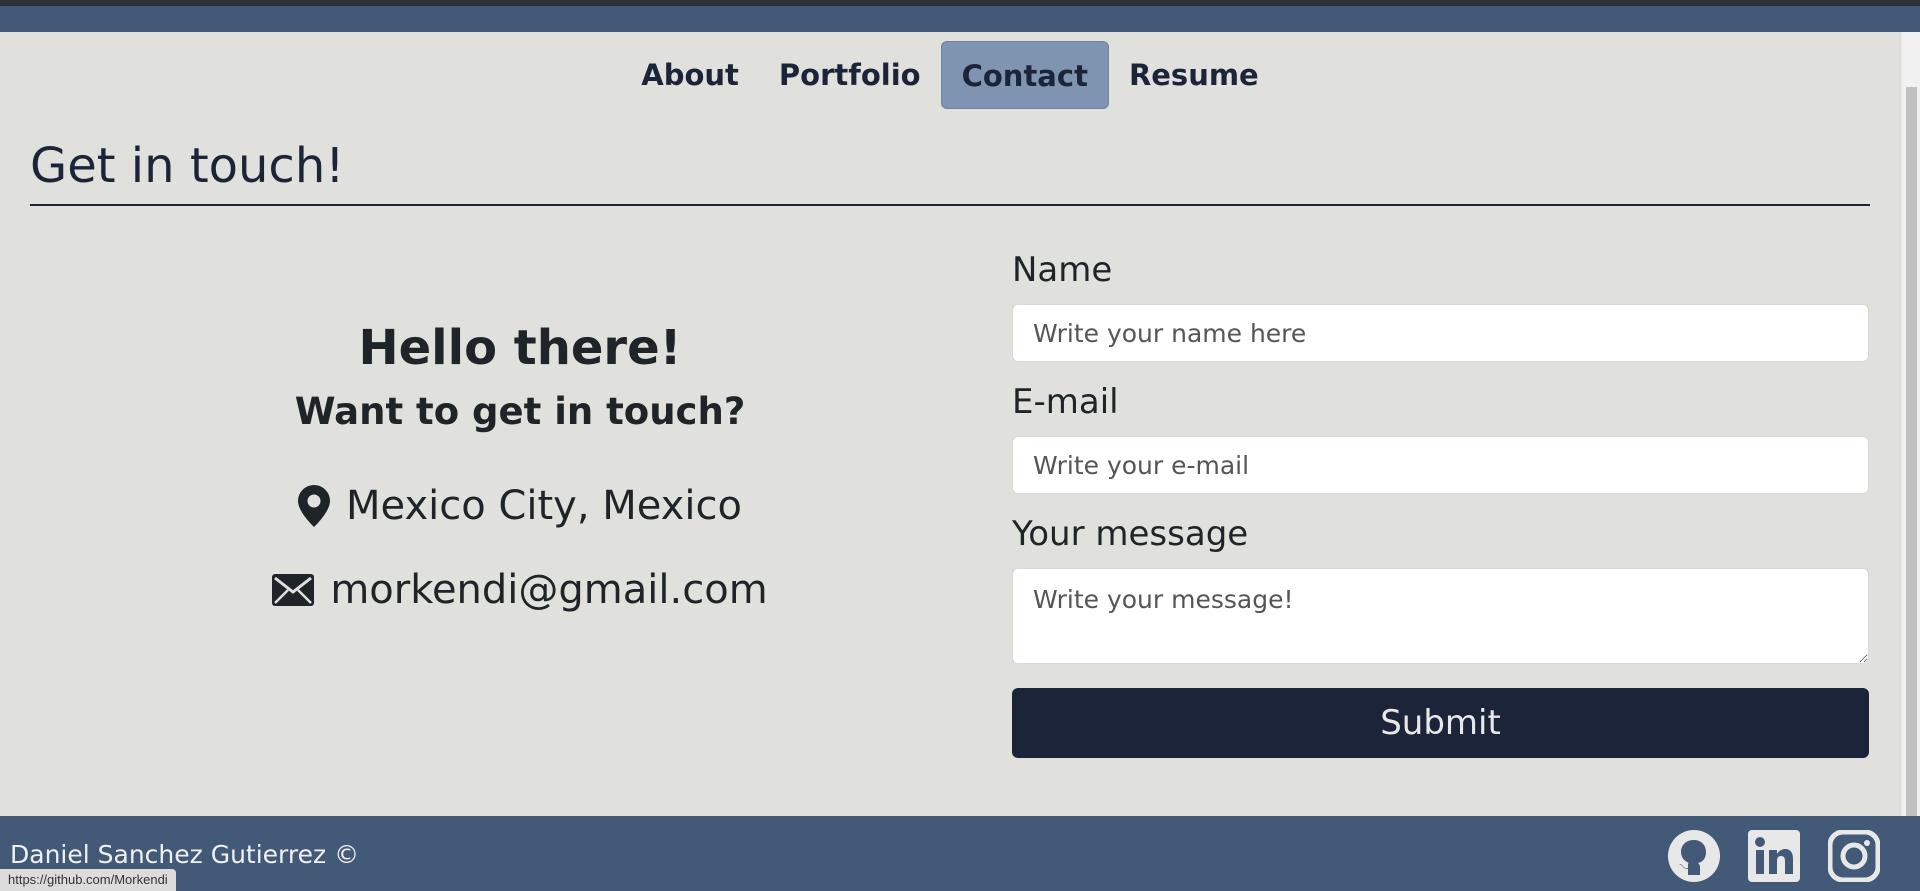 Image resolution: width=1920 pixels, height=891 pixels. I want to click on email-row: morkendi@gmail.com, so click(520, 590).